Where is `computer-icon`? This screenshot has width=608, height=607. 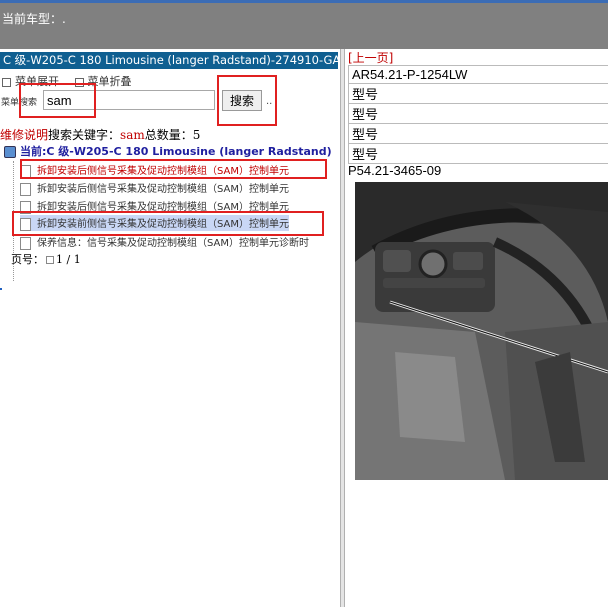
computer-icon is located at coordinates (10, 152).